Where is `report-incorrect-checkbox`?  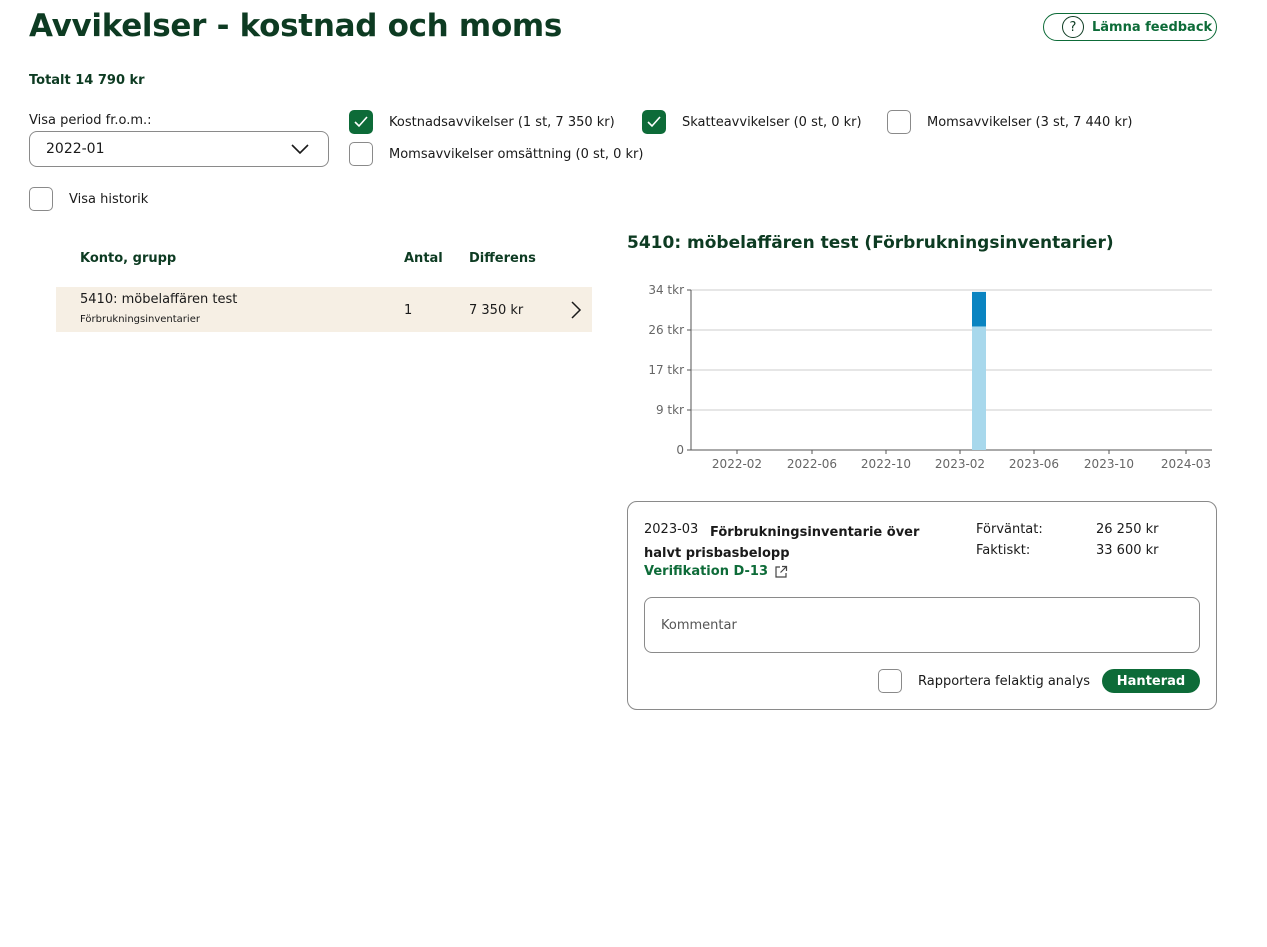
report-incorrect-checkbox is located at coordinates (890, 681).